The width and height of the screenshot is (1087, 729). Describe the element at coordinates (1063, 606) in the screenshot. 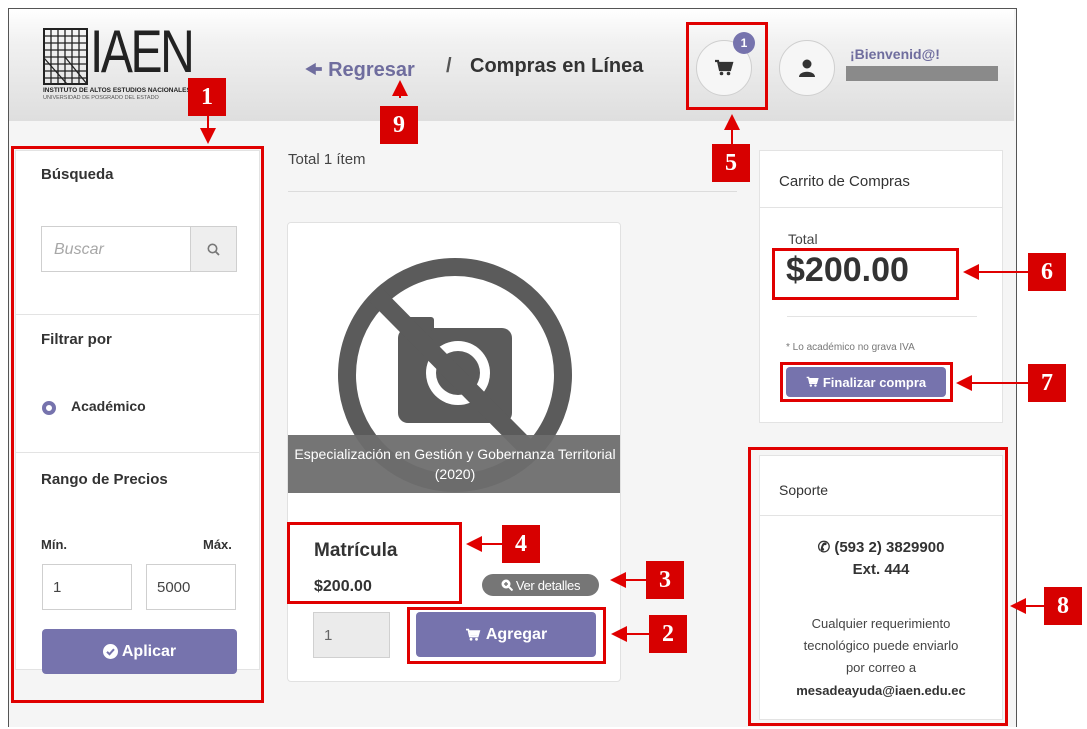

I see `annotation-8: 8` at that location.